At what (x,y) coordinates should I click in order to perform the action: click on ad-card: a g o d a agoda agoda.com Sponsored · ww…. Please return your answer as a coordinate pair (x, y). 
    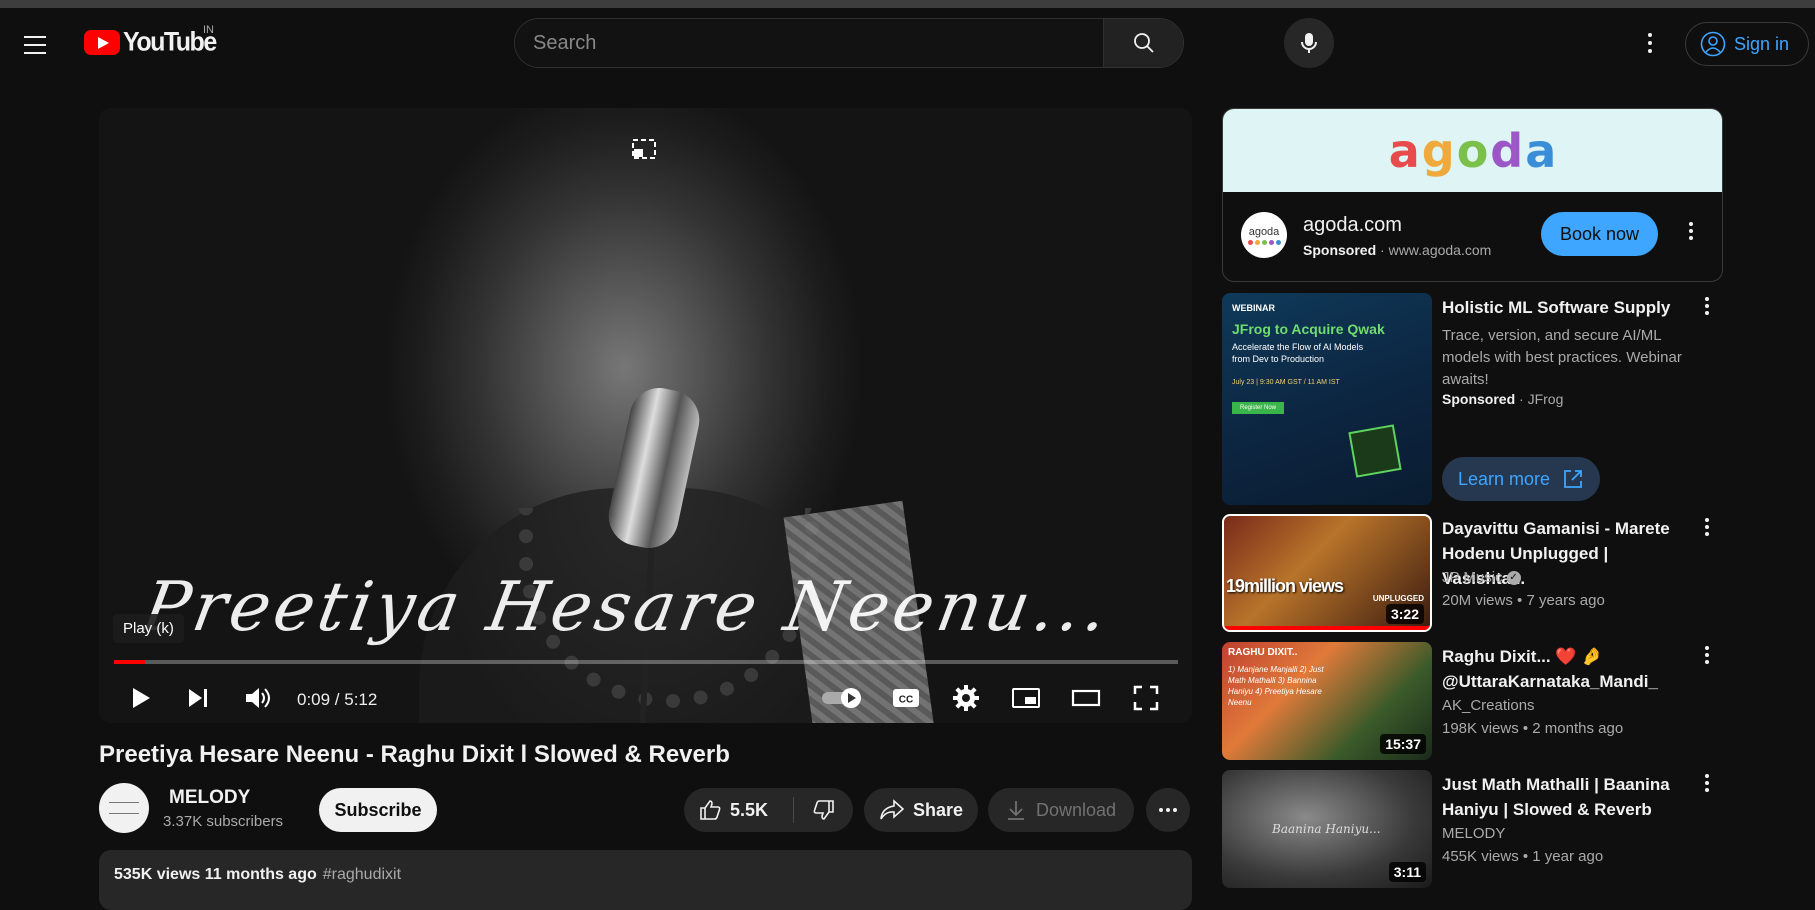
    Looking at the image, I should click on (1472, 195).